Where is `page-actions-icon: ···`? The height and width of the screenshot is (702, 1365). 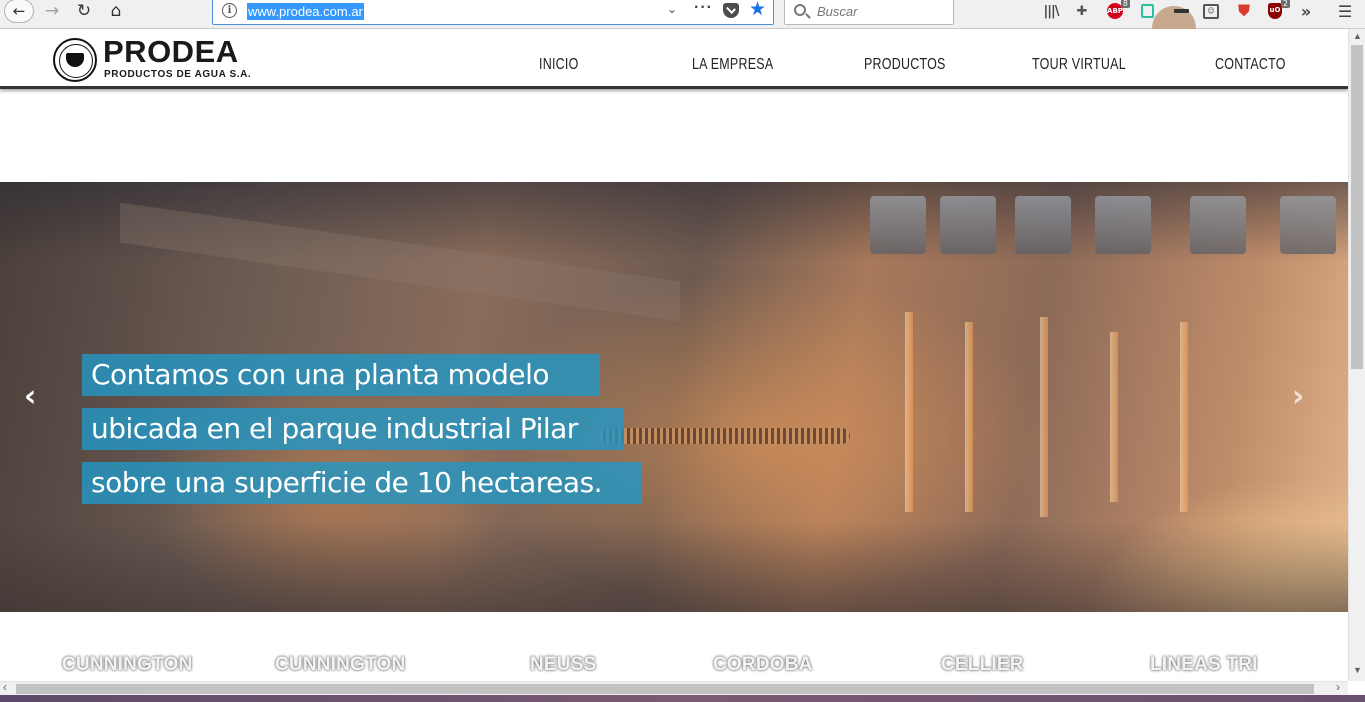
page-actions-icon: ··· is located at coordinates (703, 8).